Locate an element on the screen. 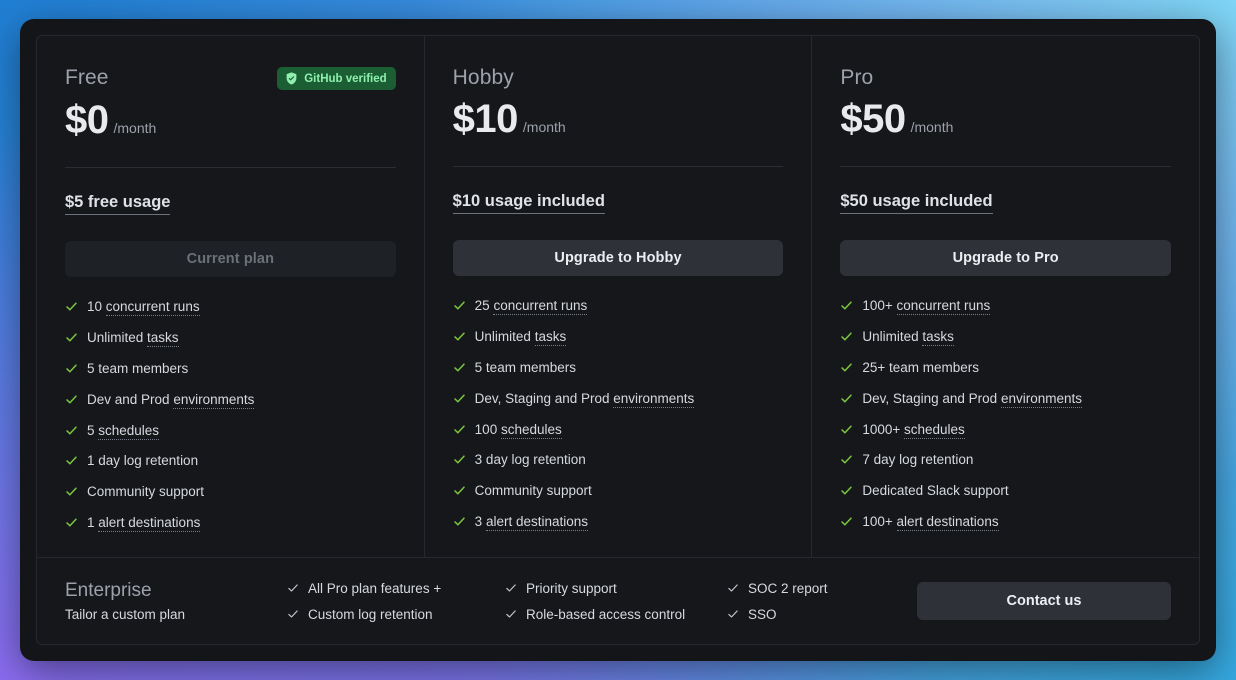 Image resolution: width=1236 pixels, height=680 pixels. enterprise-title: Enterprise is located at coordinates (108, 590).